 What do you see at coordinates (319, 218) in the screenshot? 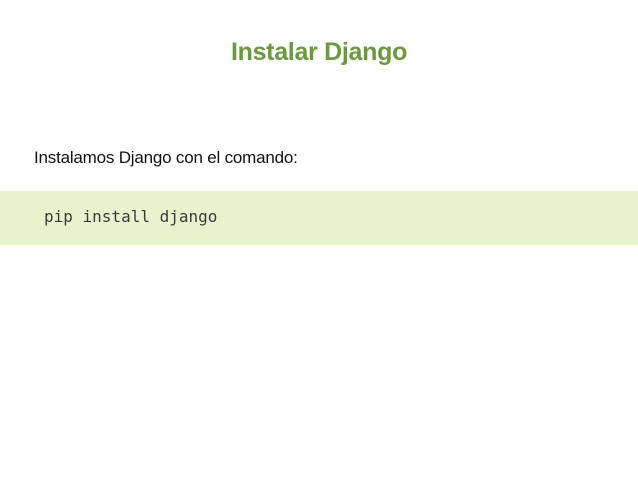
I see `code-block: pip install django` at bounding box center [319, 218].